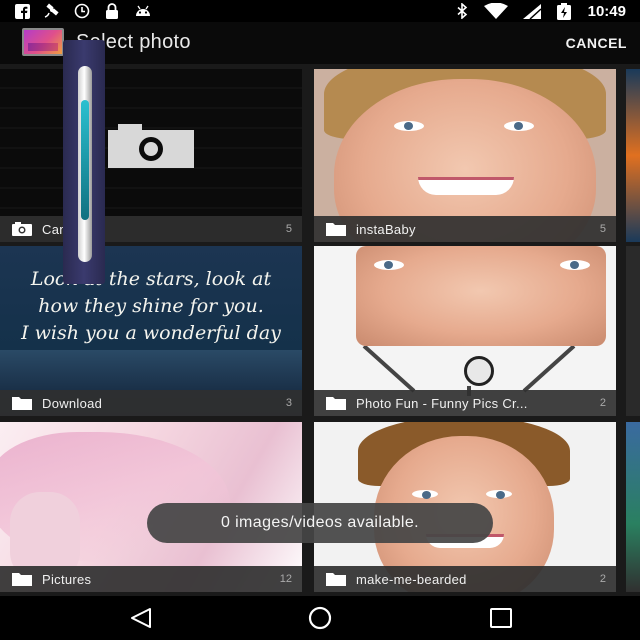 Image resolution: width=640 pixels, height=640 pixels. I want to click on bluetooth-icon, so click(462, 11).